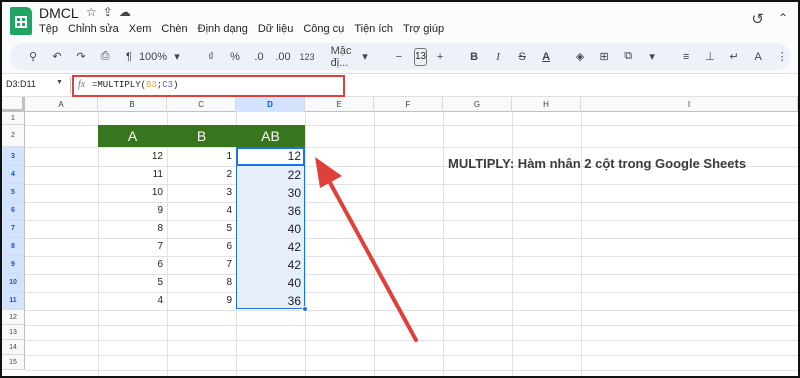 This screenshot has width=800, height=378. Describe the element at coordinates (201, 136) in the screenshot. I see `header-cell-b: B` at that location.